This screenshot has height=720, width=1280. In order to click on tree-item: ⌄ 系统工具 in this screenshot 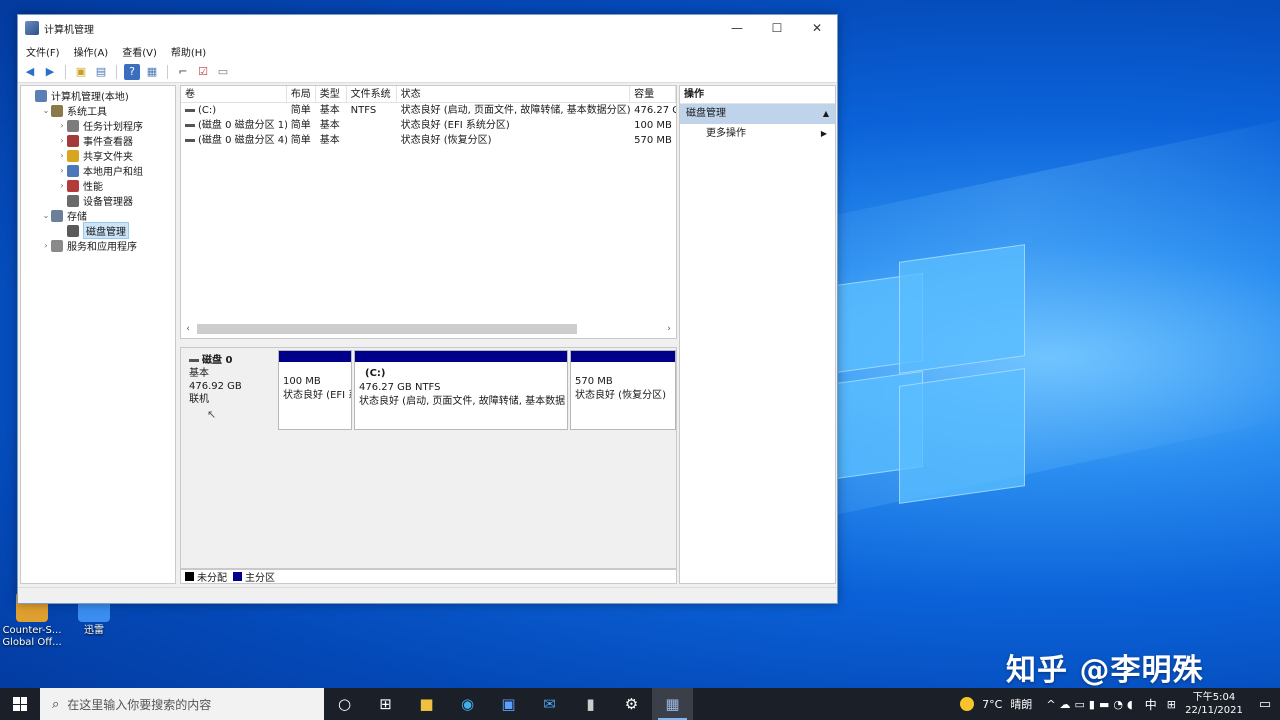, I will do `click(98, 110)`.